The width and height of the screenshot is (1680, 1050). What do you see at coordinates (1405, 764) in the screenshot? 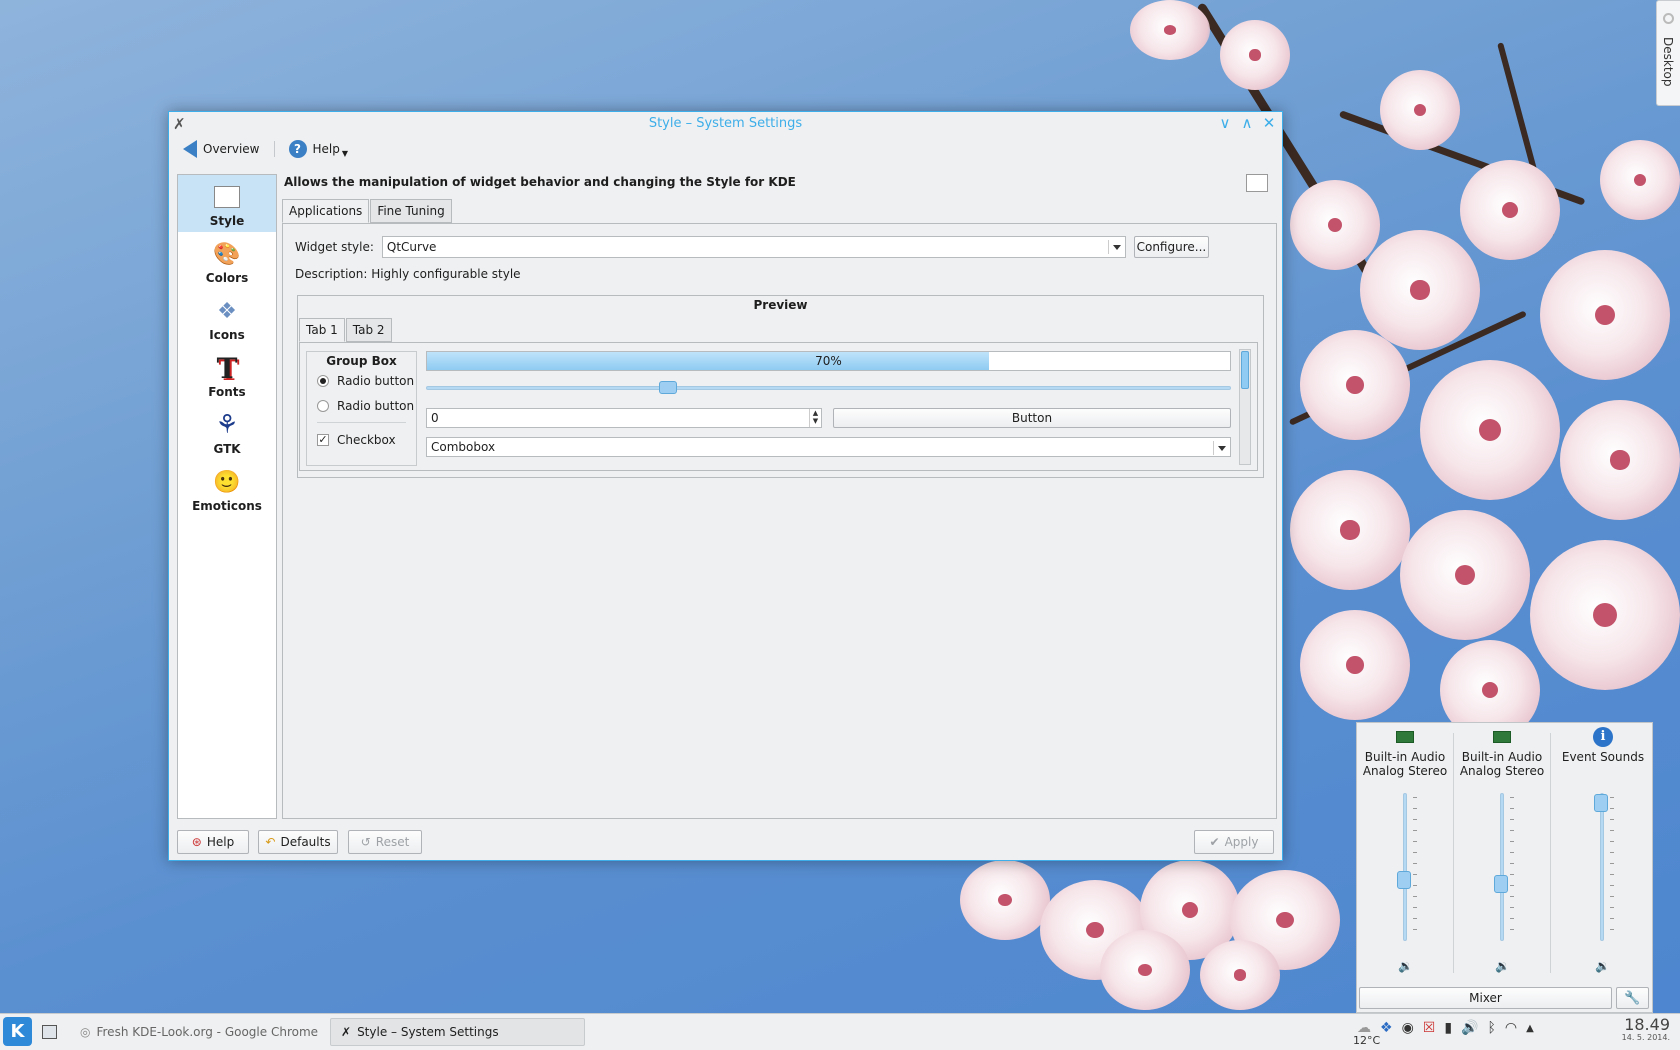
I see `channel-label: Built-in Audio Analog Stereo` at bounding box center [1405, 764].